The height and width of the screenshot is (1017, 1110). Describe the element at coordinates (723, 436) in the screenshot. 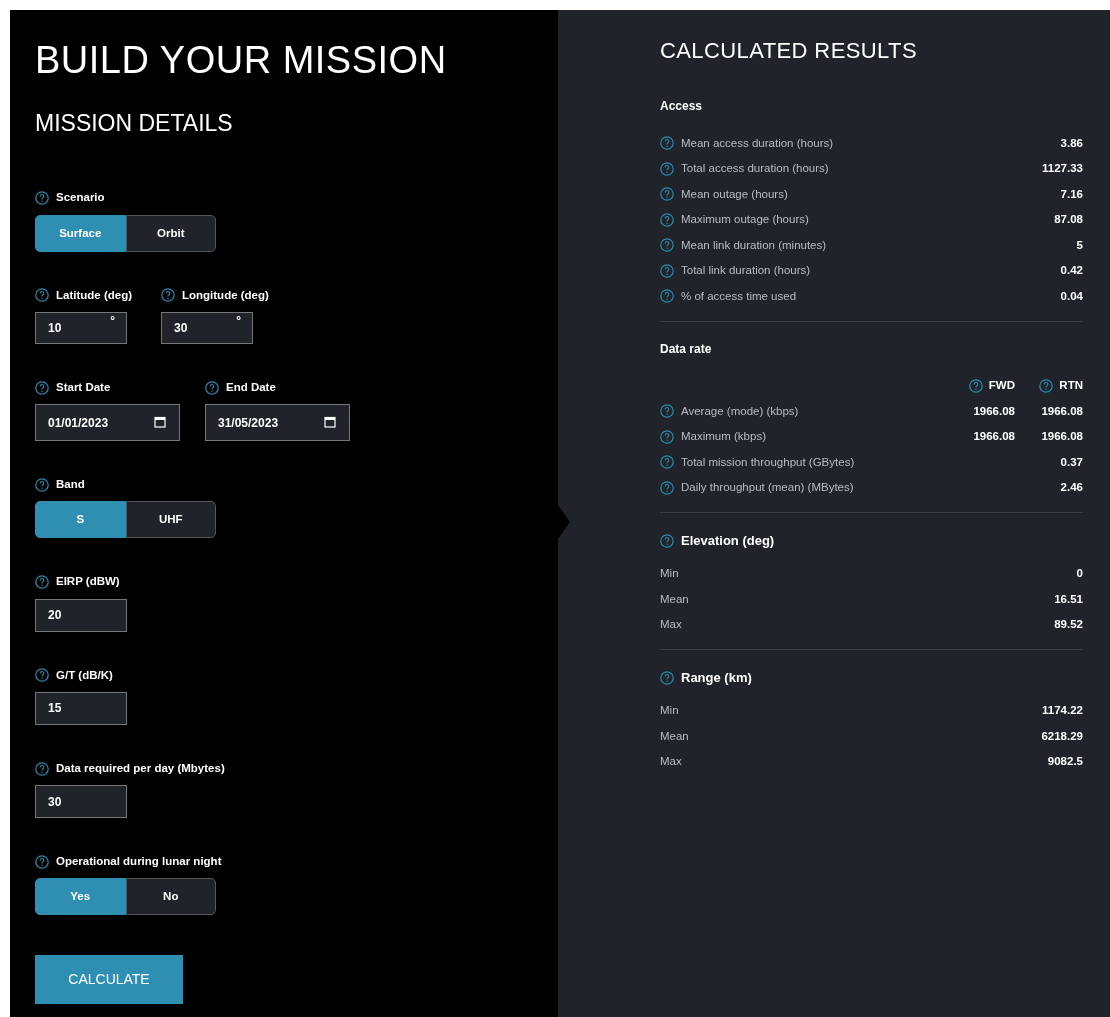

I see `result-label: Maximum (kbps)` at that location.